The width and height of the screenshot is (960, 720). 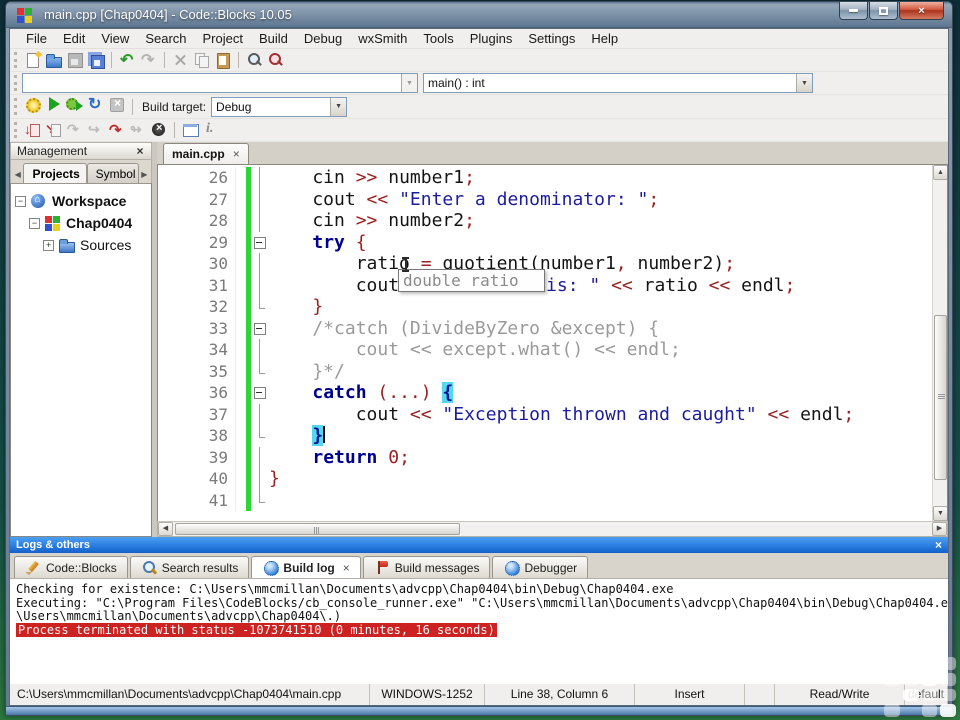 I want to click on log-tab-close-icon: ×, so click(x=346, y=568).